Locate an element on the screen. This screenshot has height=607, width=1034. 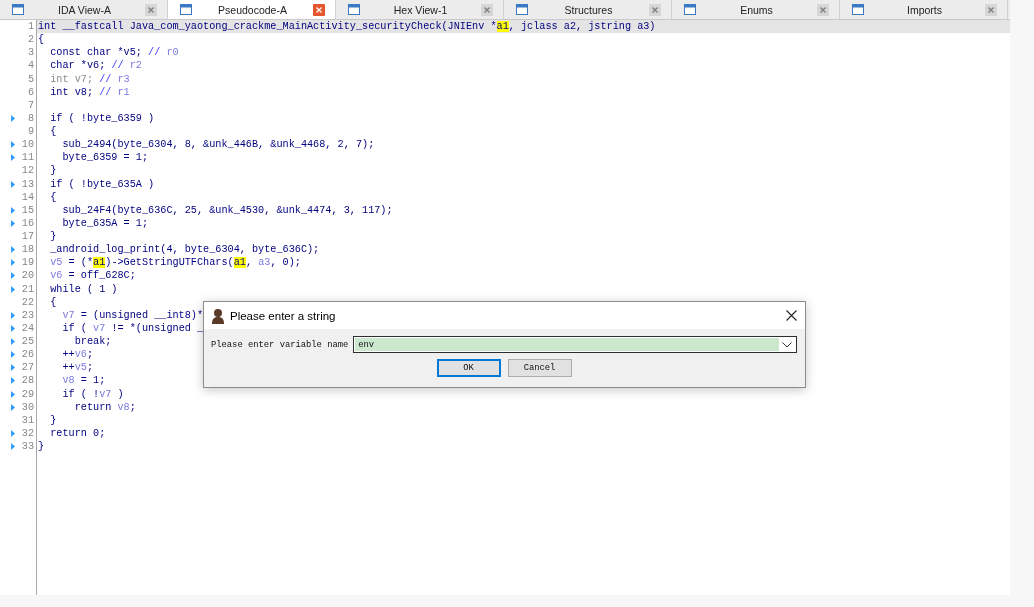
code-line: while ( 1 ) is located at coordinates (83, 289).